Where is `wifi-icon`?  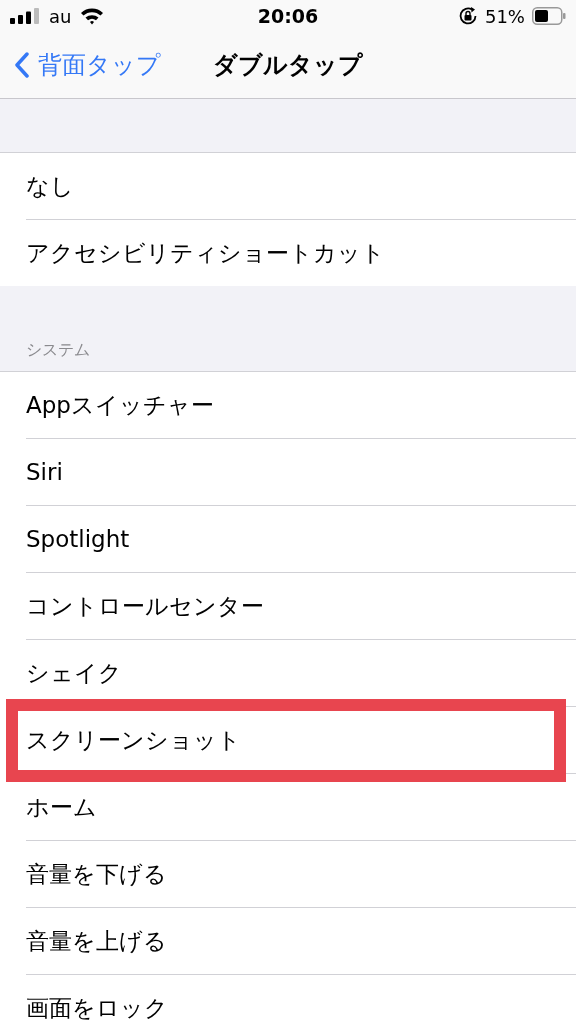
wifi-icon is located at coordinates (92, 16).